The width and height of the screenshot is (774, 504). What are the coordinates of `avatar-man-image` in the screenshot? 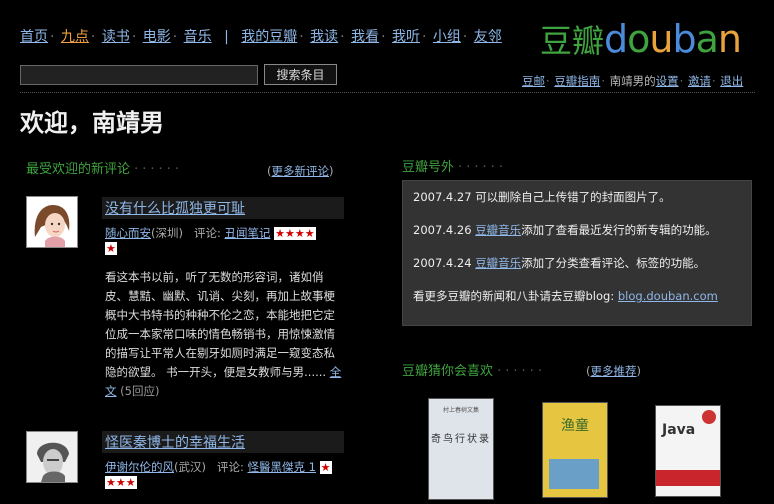 It's located at (52, 457).